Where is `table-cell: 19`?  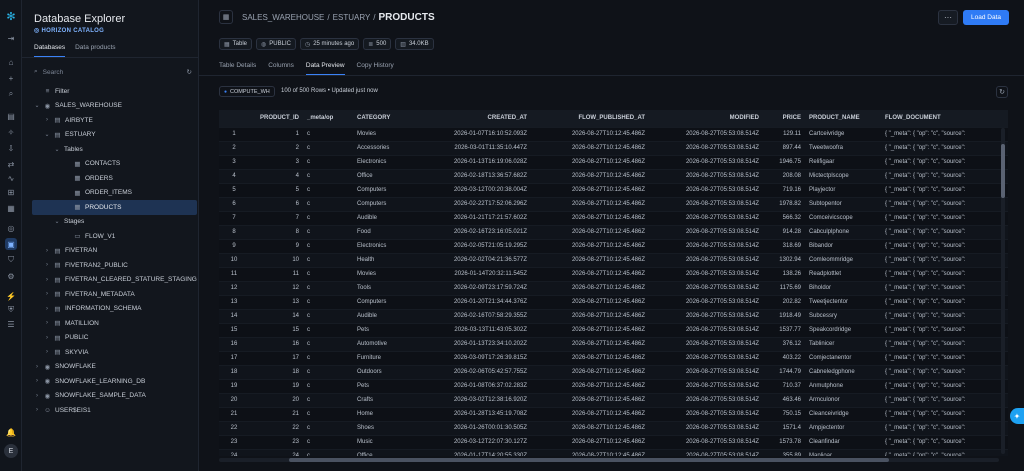
table-cell: 19 is located at coordinates (276, 385).